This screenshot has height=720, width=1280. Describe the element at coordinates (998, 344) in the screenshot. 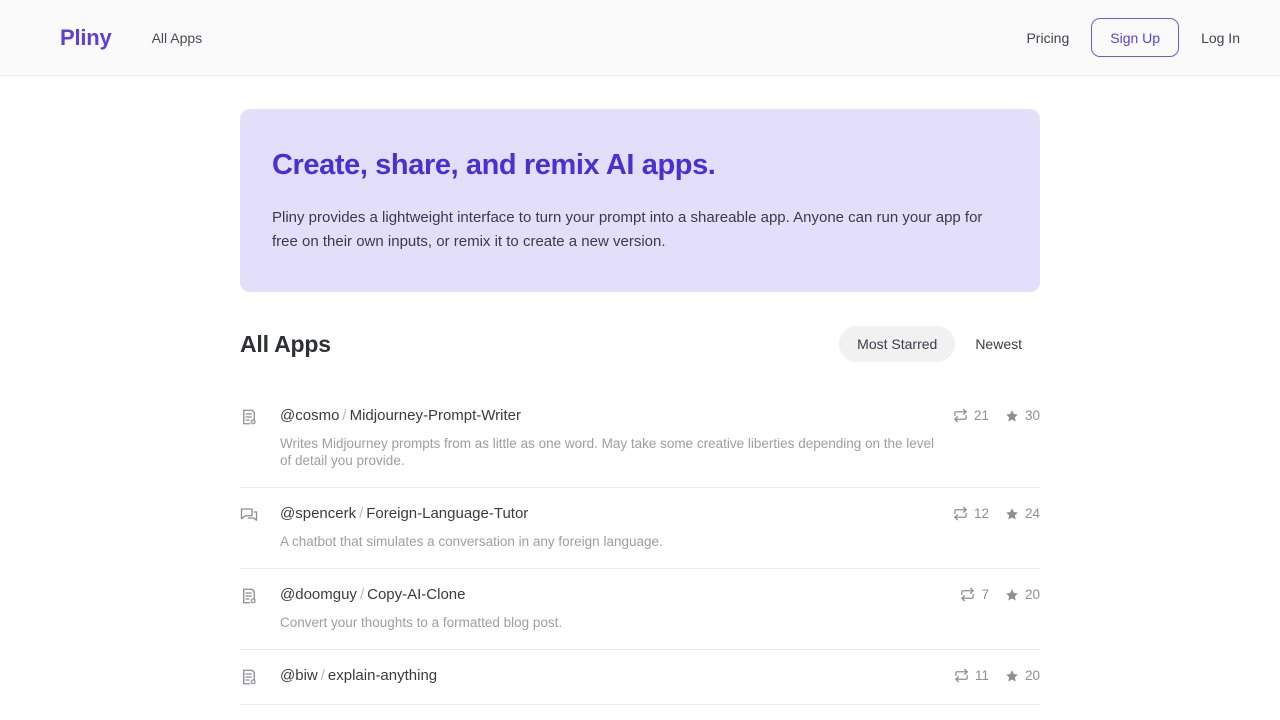

I see `sort-newest-button: Newest` at that location.